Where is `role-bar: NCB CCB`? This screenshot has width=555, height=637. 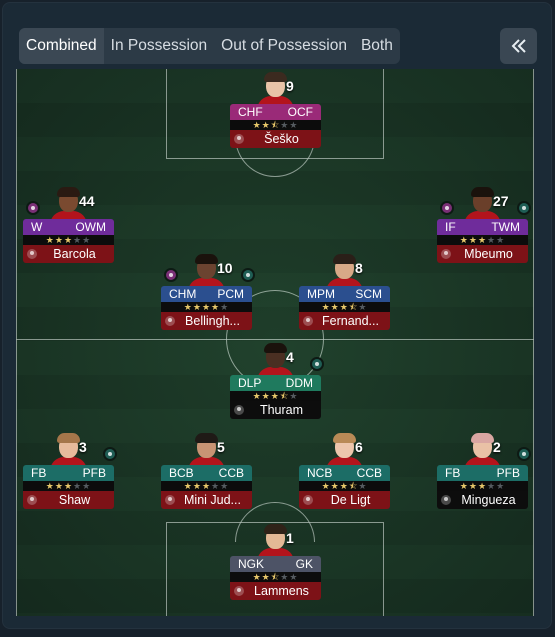 role-bar: NCB CCB is located at coordinates (344, 473).